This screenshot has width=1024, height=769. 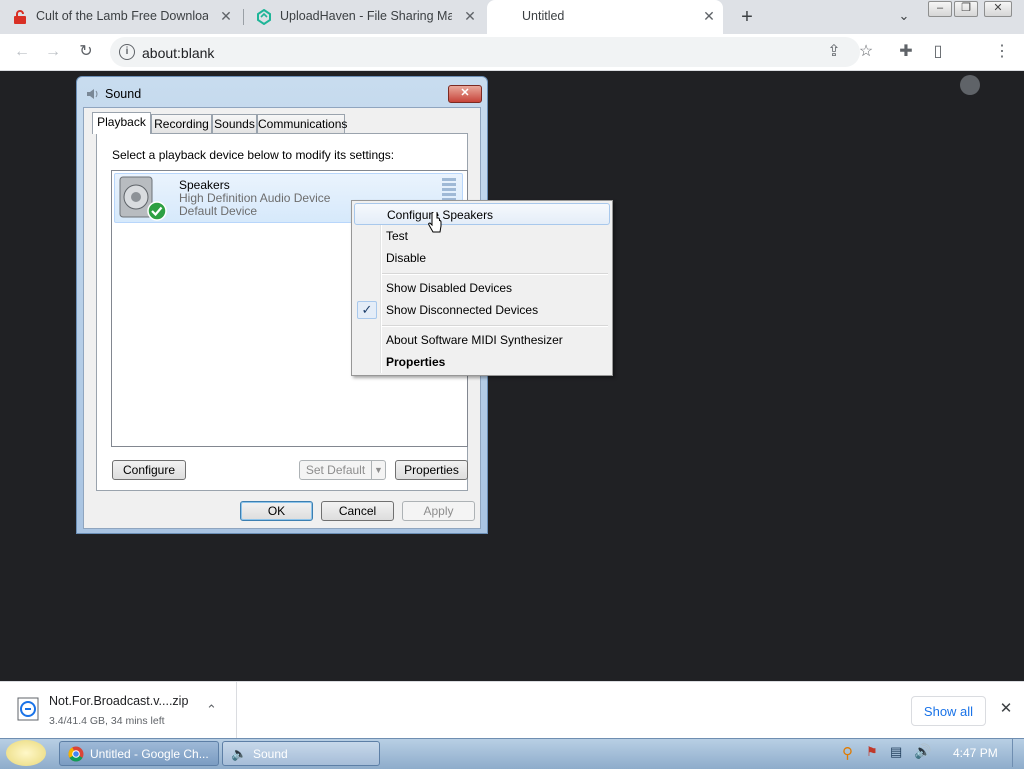 I want to click on menu-item-show-disabled-devices: Show Disabled Devices, so click(x=482, y=288).